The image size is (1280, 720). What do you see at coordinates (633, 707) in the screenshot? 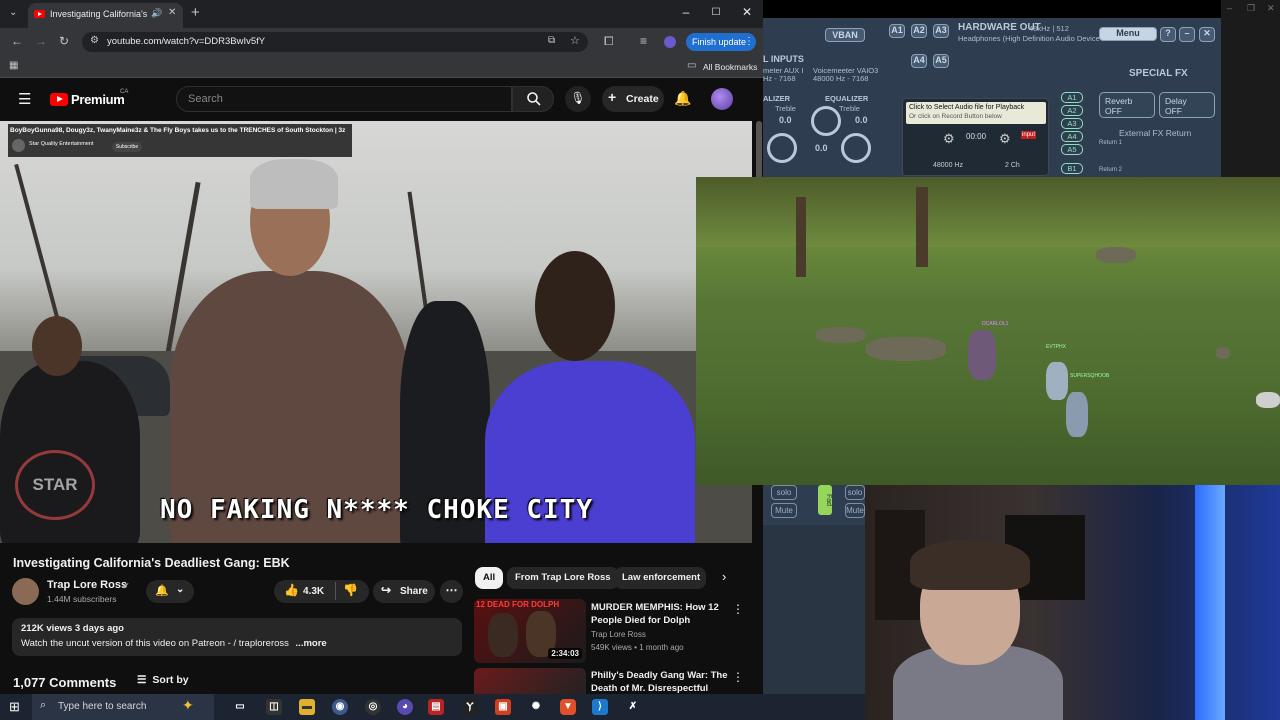
I see `app-icon: ✗` at bounding box center [633, 707].